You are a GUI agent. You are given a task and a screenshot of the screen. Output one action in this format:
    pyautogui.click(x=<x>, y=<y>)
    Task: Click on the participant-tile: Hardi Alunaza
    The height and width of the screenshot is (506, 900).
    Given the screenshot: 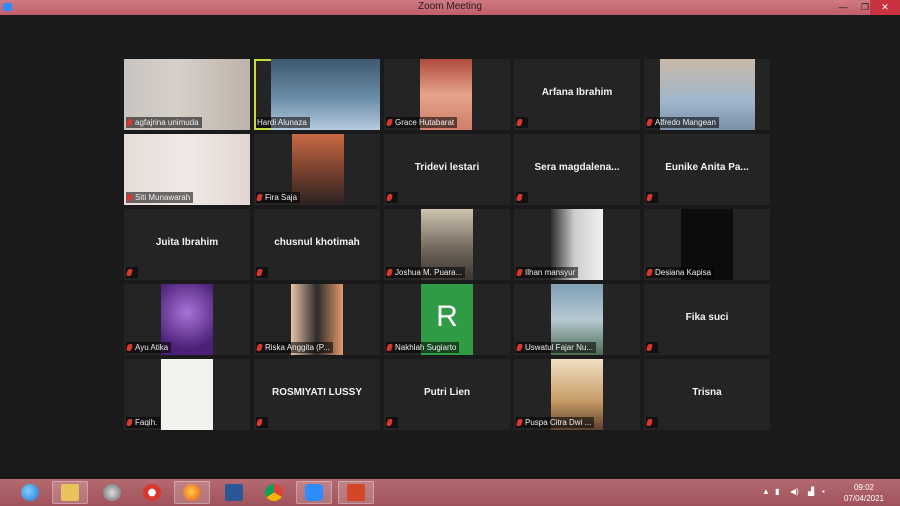 What is the action you would take?
    pyautogui.click(x=317, y=94)
    